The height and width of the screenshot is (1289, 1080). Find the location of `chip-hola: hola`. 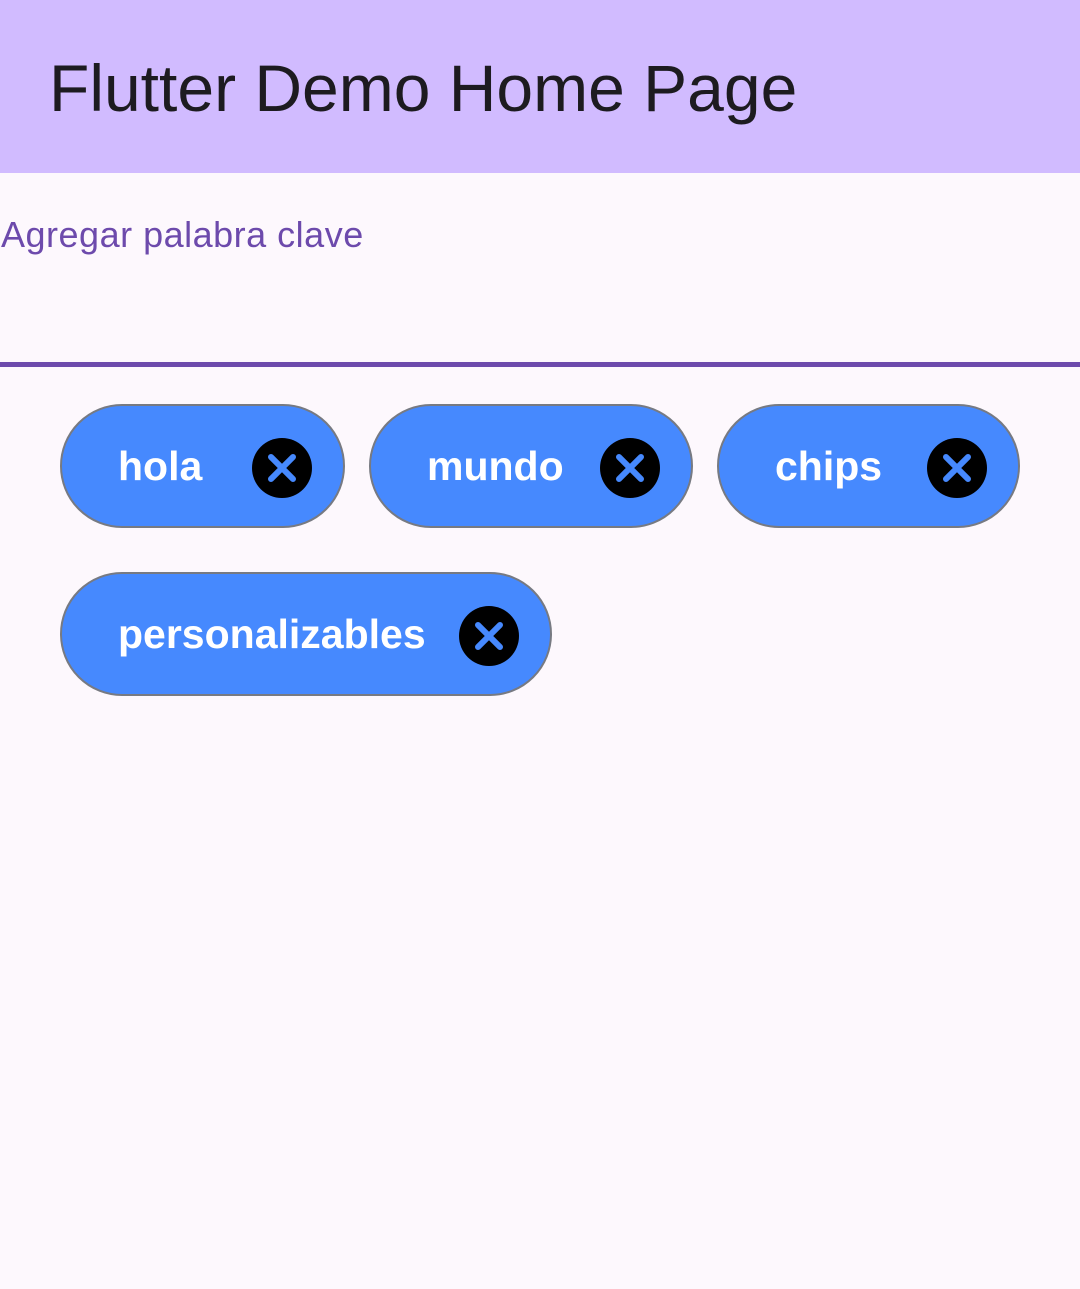

chip-hola: hola is located at coordinates (202, 466).